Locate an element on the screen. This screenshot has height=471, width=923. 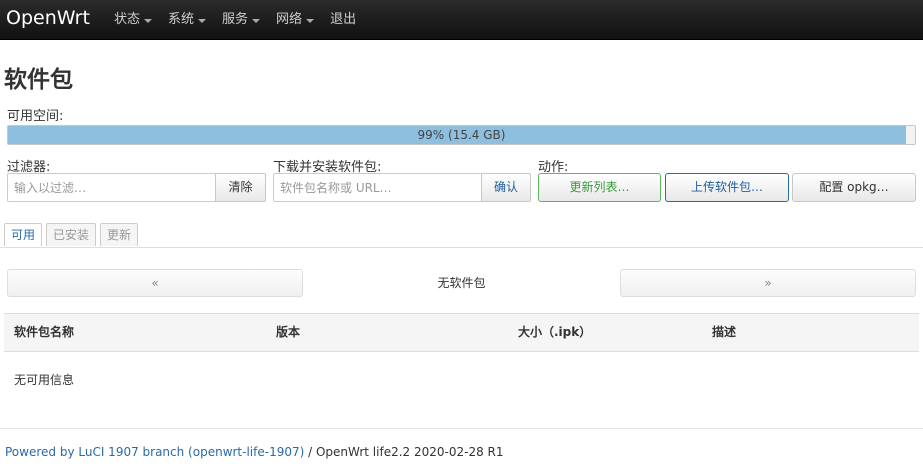
package-name-input is located at coordinates (377, 187).